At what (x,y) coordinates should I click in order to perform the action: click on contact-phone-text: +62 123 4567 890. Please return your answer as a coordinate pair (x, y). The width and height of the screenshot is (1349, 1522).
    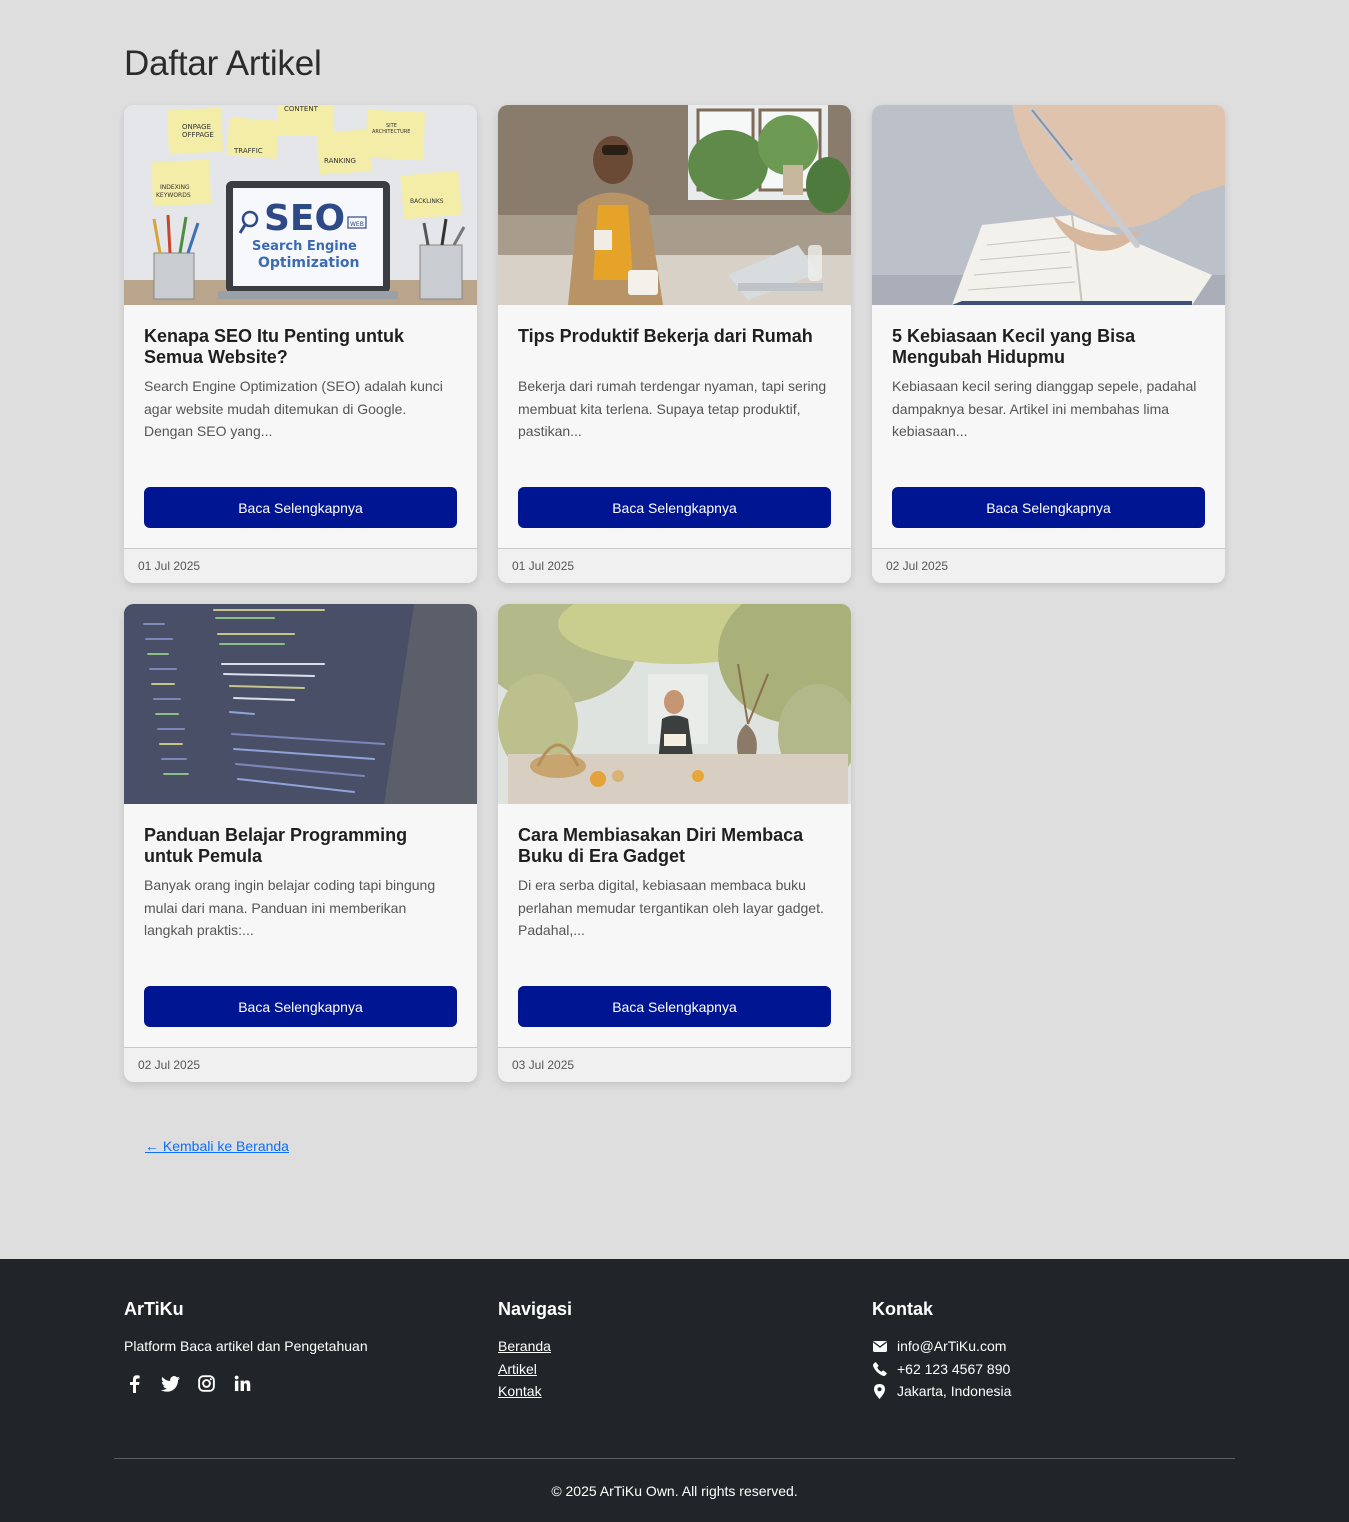
    Looking at the image, I should click on (954, 1368).